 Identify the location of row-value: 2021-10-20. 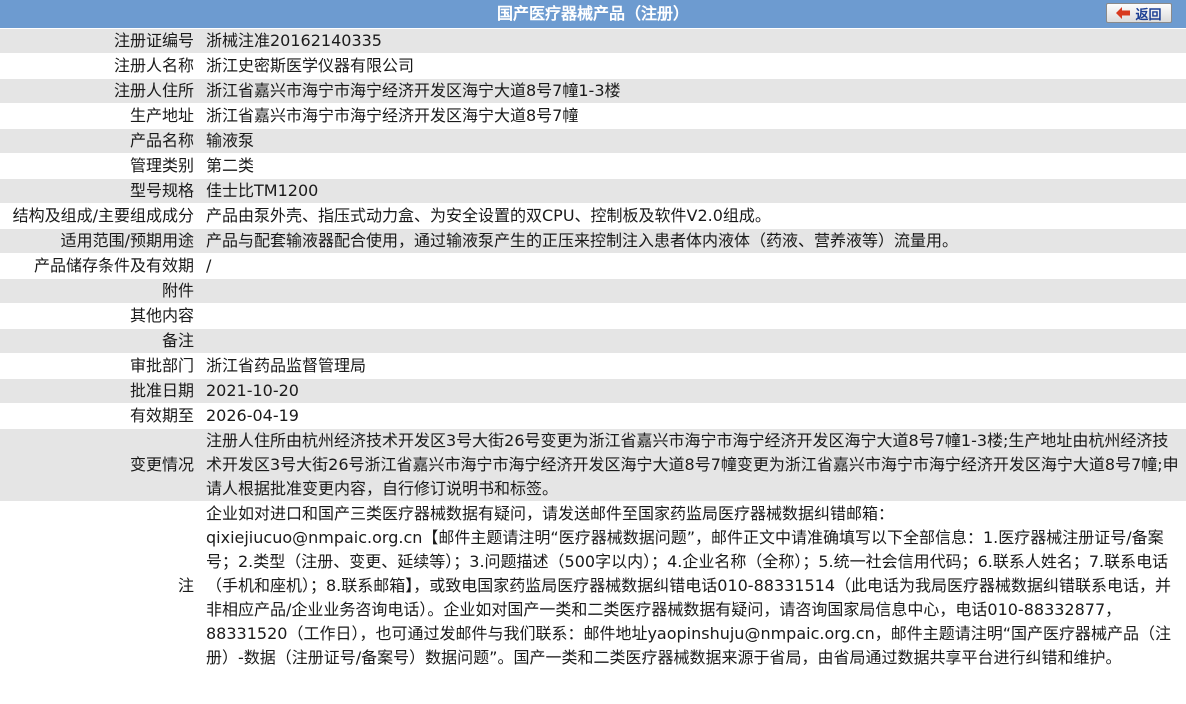
(694, 391).